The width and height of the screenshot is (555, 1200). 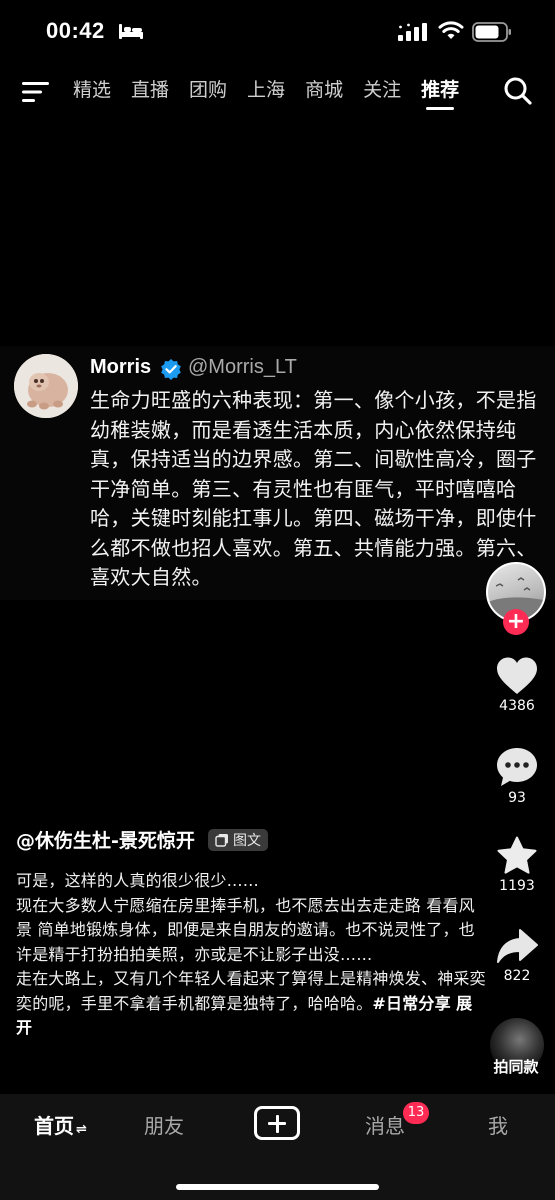 What do you see at coordinates (412, 32) in the screenshot?
I see `signal-icon` at bounding box center [412, 32].